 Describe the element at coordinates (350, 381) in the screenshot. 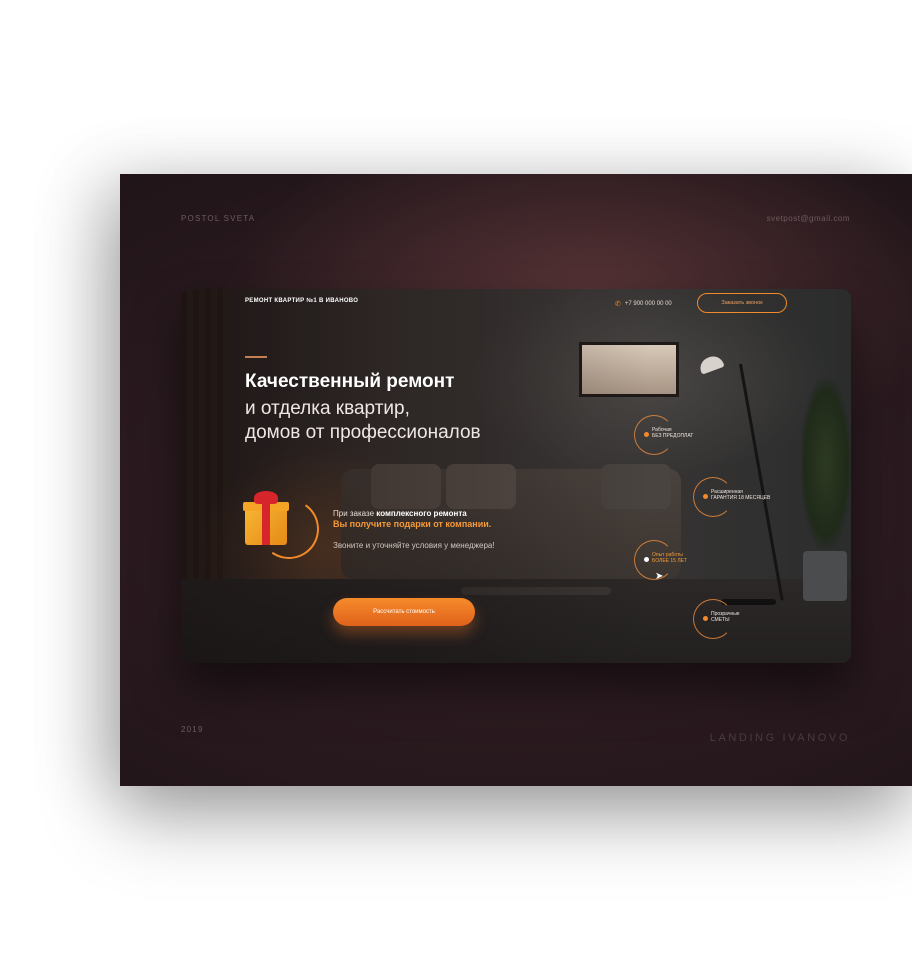

I see `headline-bold: Качественный ремонт` at that location.